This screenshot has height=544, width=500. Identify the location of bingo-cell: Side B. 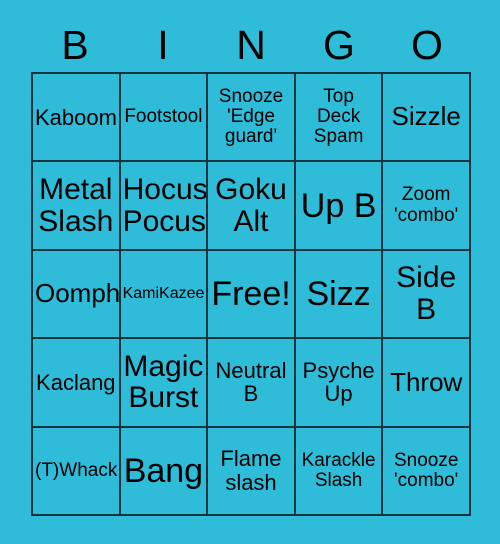
(427, 295).